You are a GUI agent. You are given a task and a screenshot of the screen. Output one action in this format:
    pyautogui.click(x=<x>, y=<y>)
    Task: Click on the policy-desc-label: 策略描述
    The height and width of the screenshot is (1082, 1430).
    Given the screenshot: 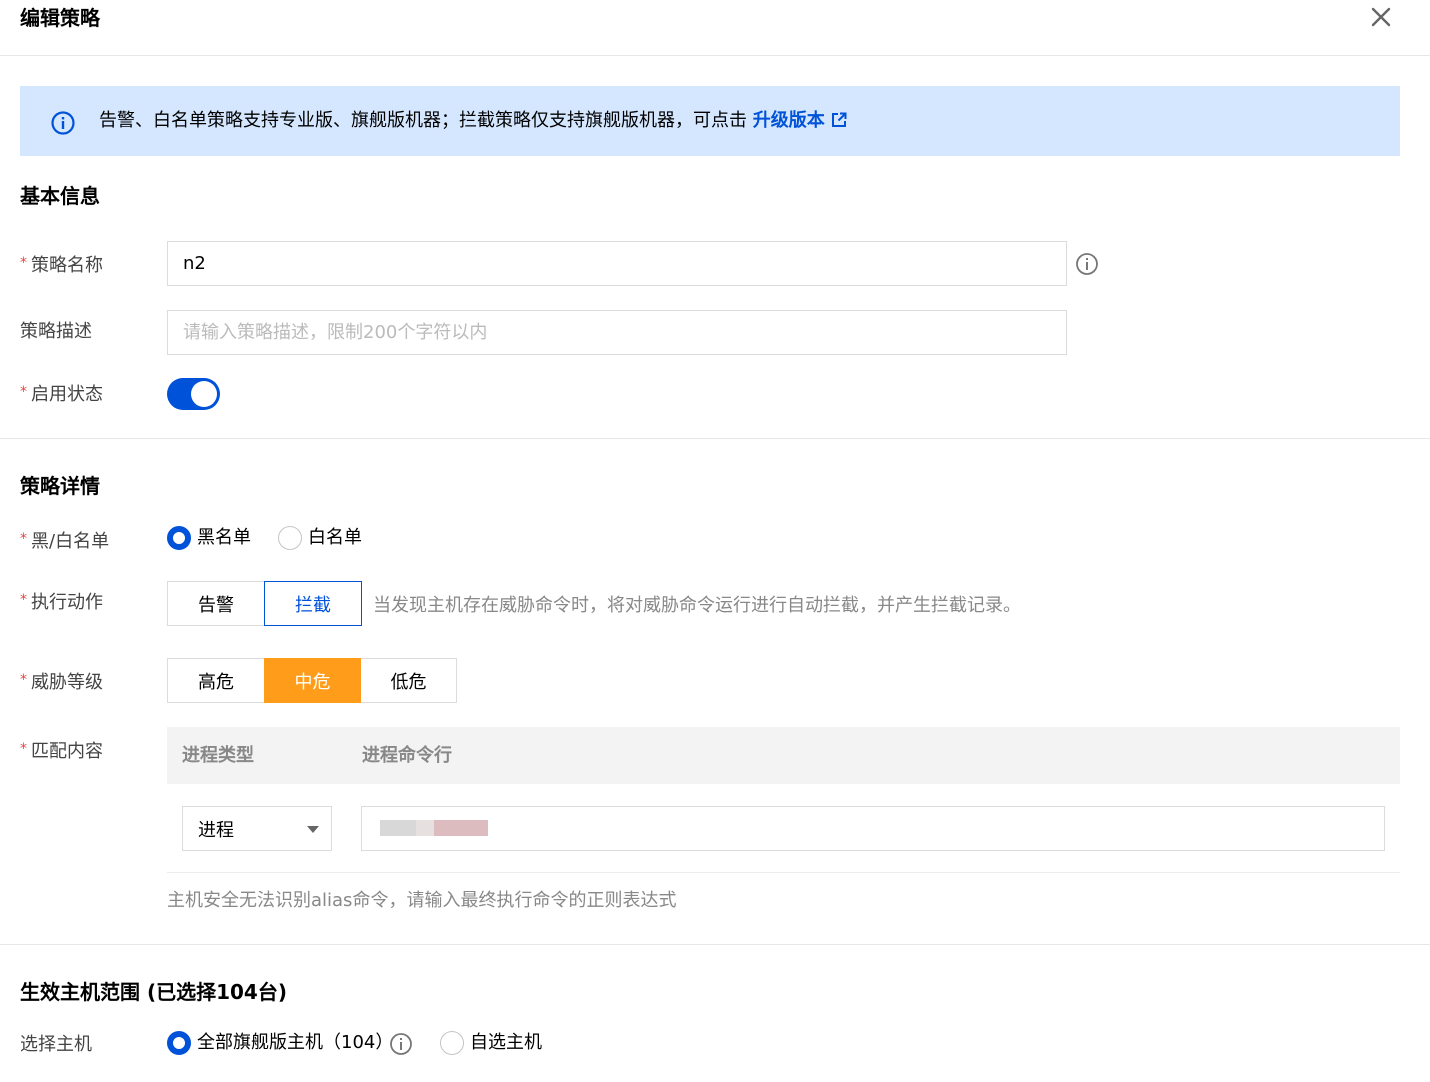 What is the action you would take?
    pyautogui.click(x=56, y=331)
    